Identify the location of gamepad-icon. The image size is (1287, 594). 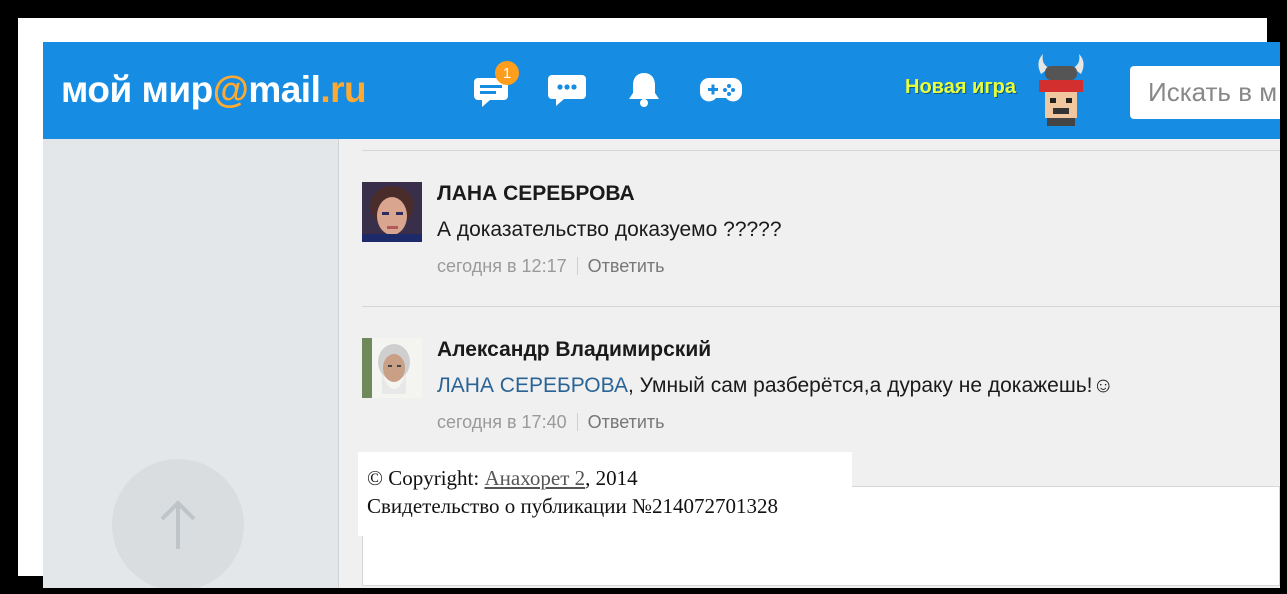
(721, 90).